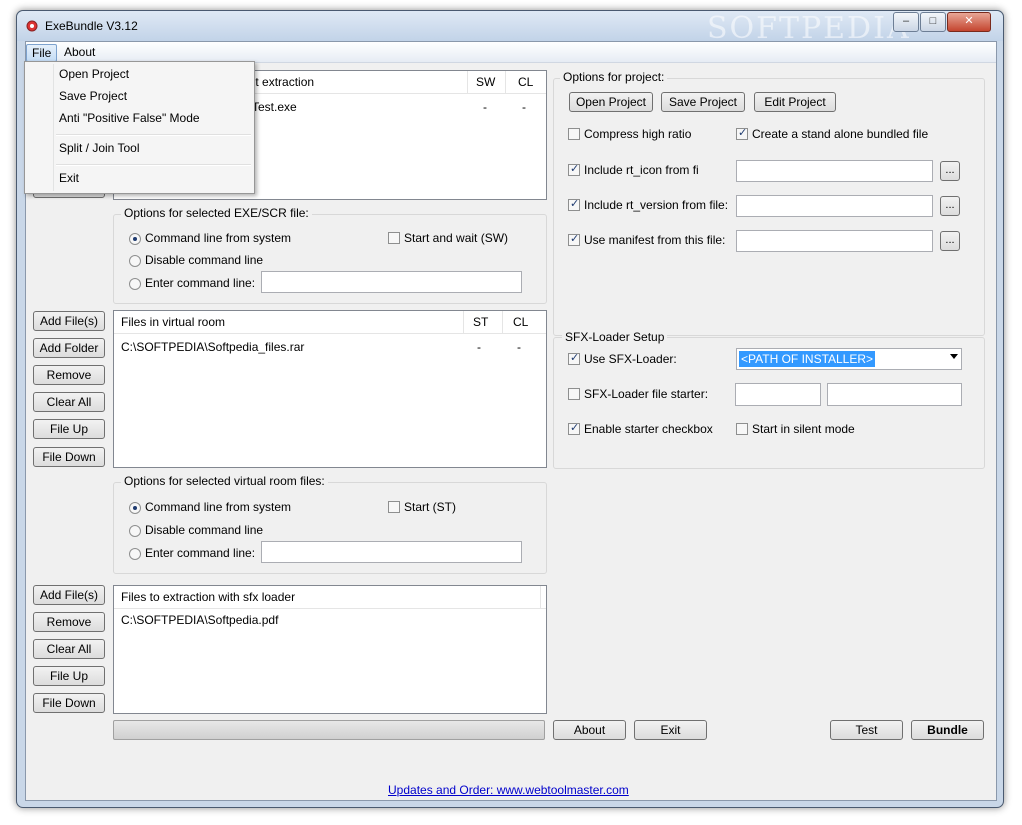 The height and width of the screenshot is (825, 1022). I want to click on edit-project-button: Edit Project, so click(795, 102).